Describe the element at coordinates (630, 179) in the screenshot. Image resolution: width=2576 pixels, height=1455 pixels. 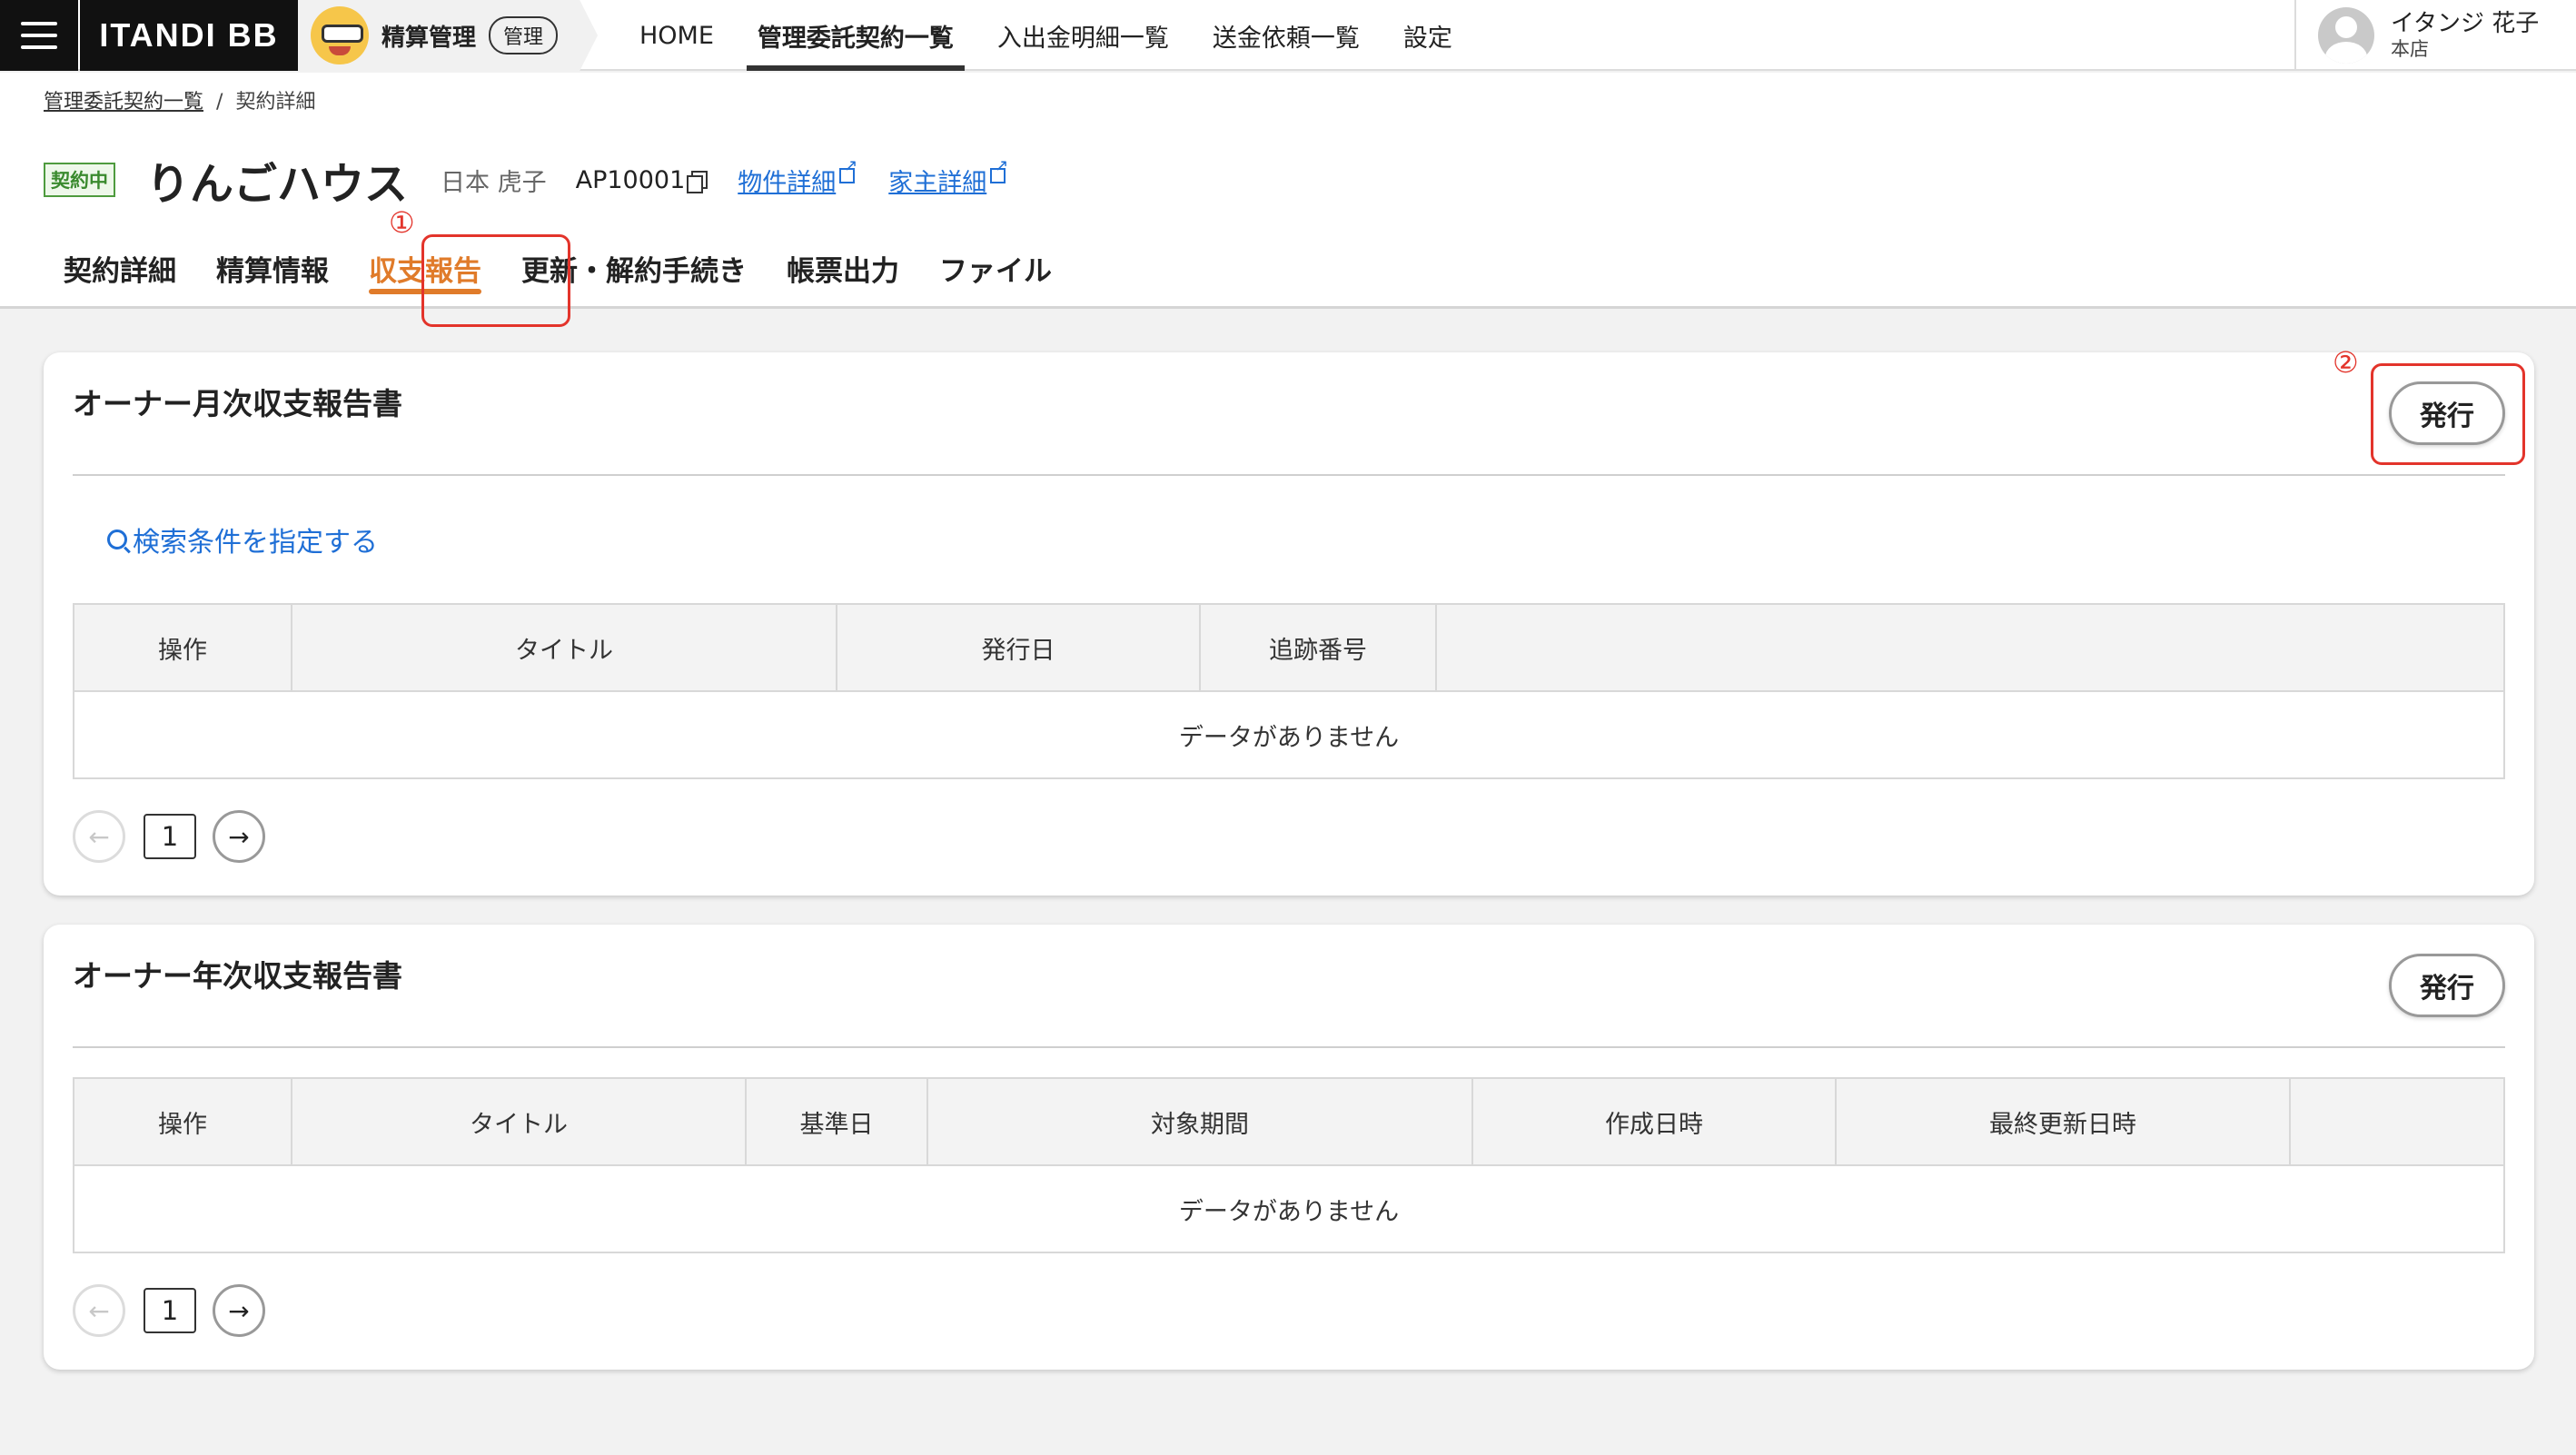
I see `contract-id-value: AP10001` at that location.